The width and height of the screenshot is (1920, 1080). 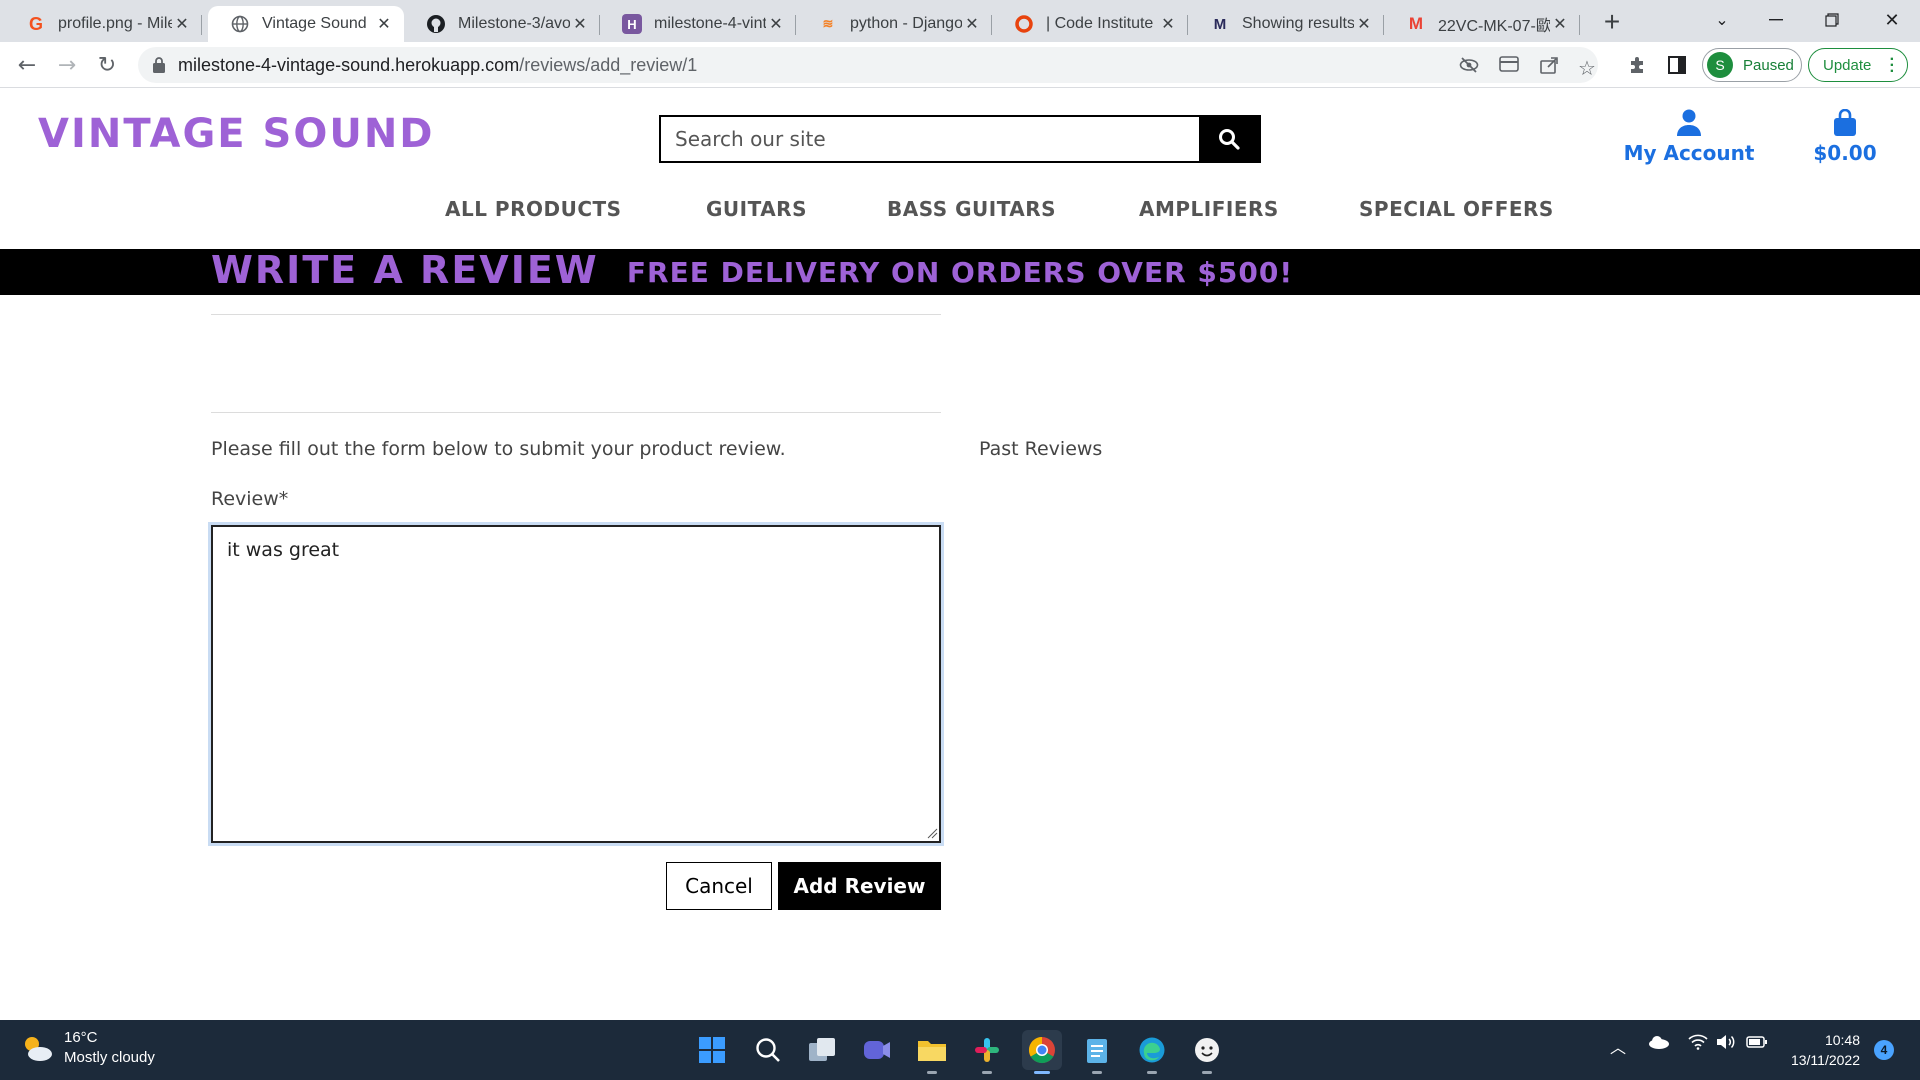 What do you see at coordinates (1832, 20) in the screenshot?
I see `restore-icon` at bounding box center [1832, 20].